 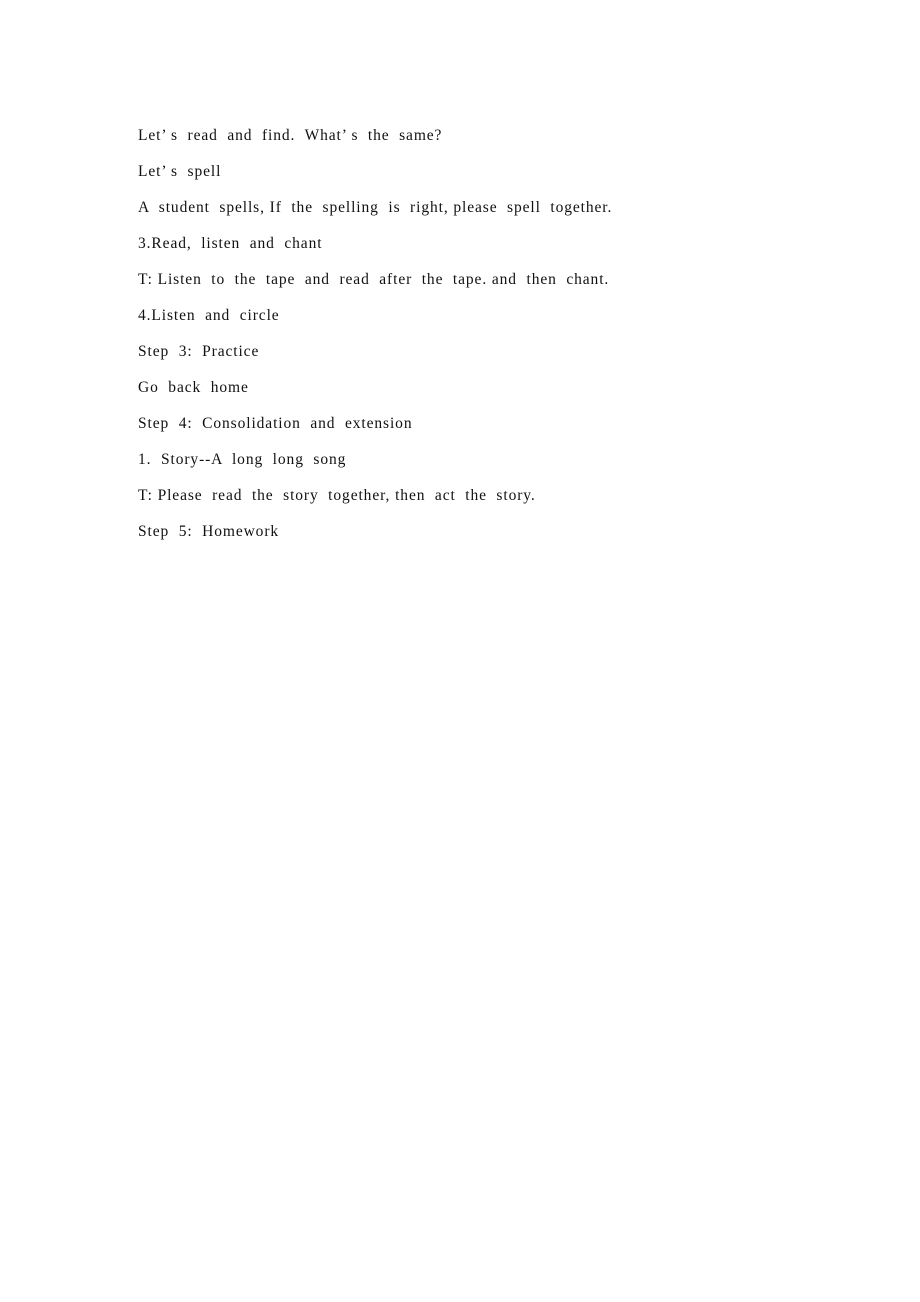 I want to click on document-line: 1. Story--A long long song, so click(x=242, y=459).